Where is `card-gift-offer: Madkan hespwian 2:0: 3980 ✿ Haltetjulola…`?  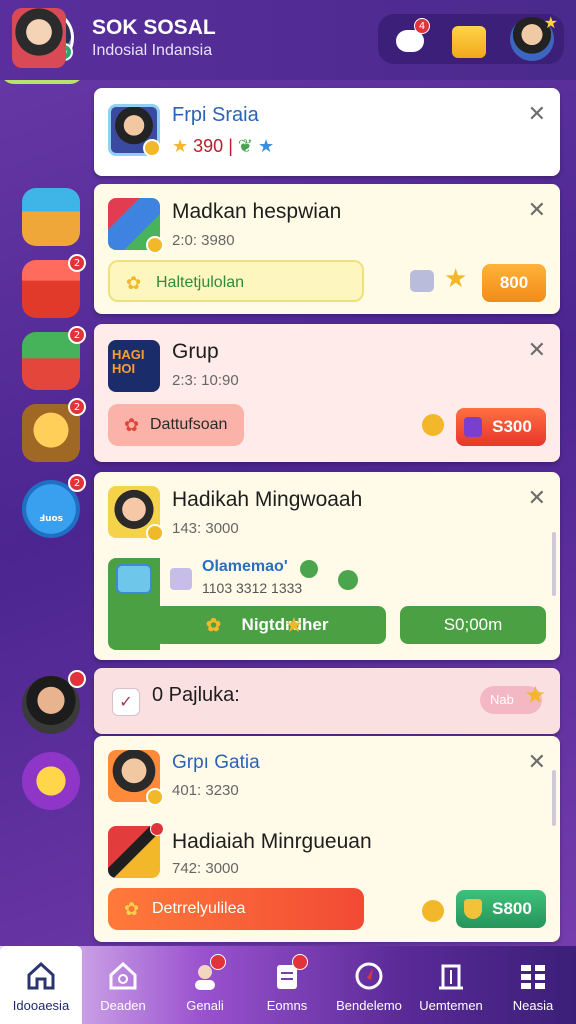 card-gift-offer: Madkan hespwian 2:0: 3980 ✿ Haltetjulola… is located at coordinates (327, 249).